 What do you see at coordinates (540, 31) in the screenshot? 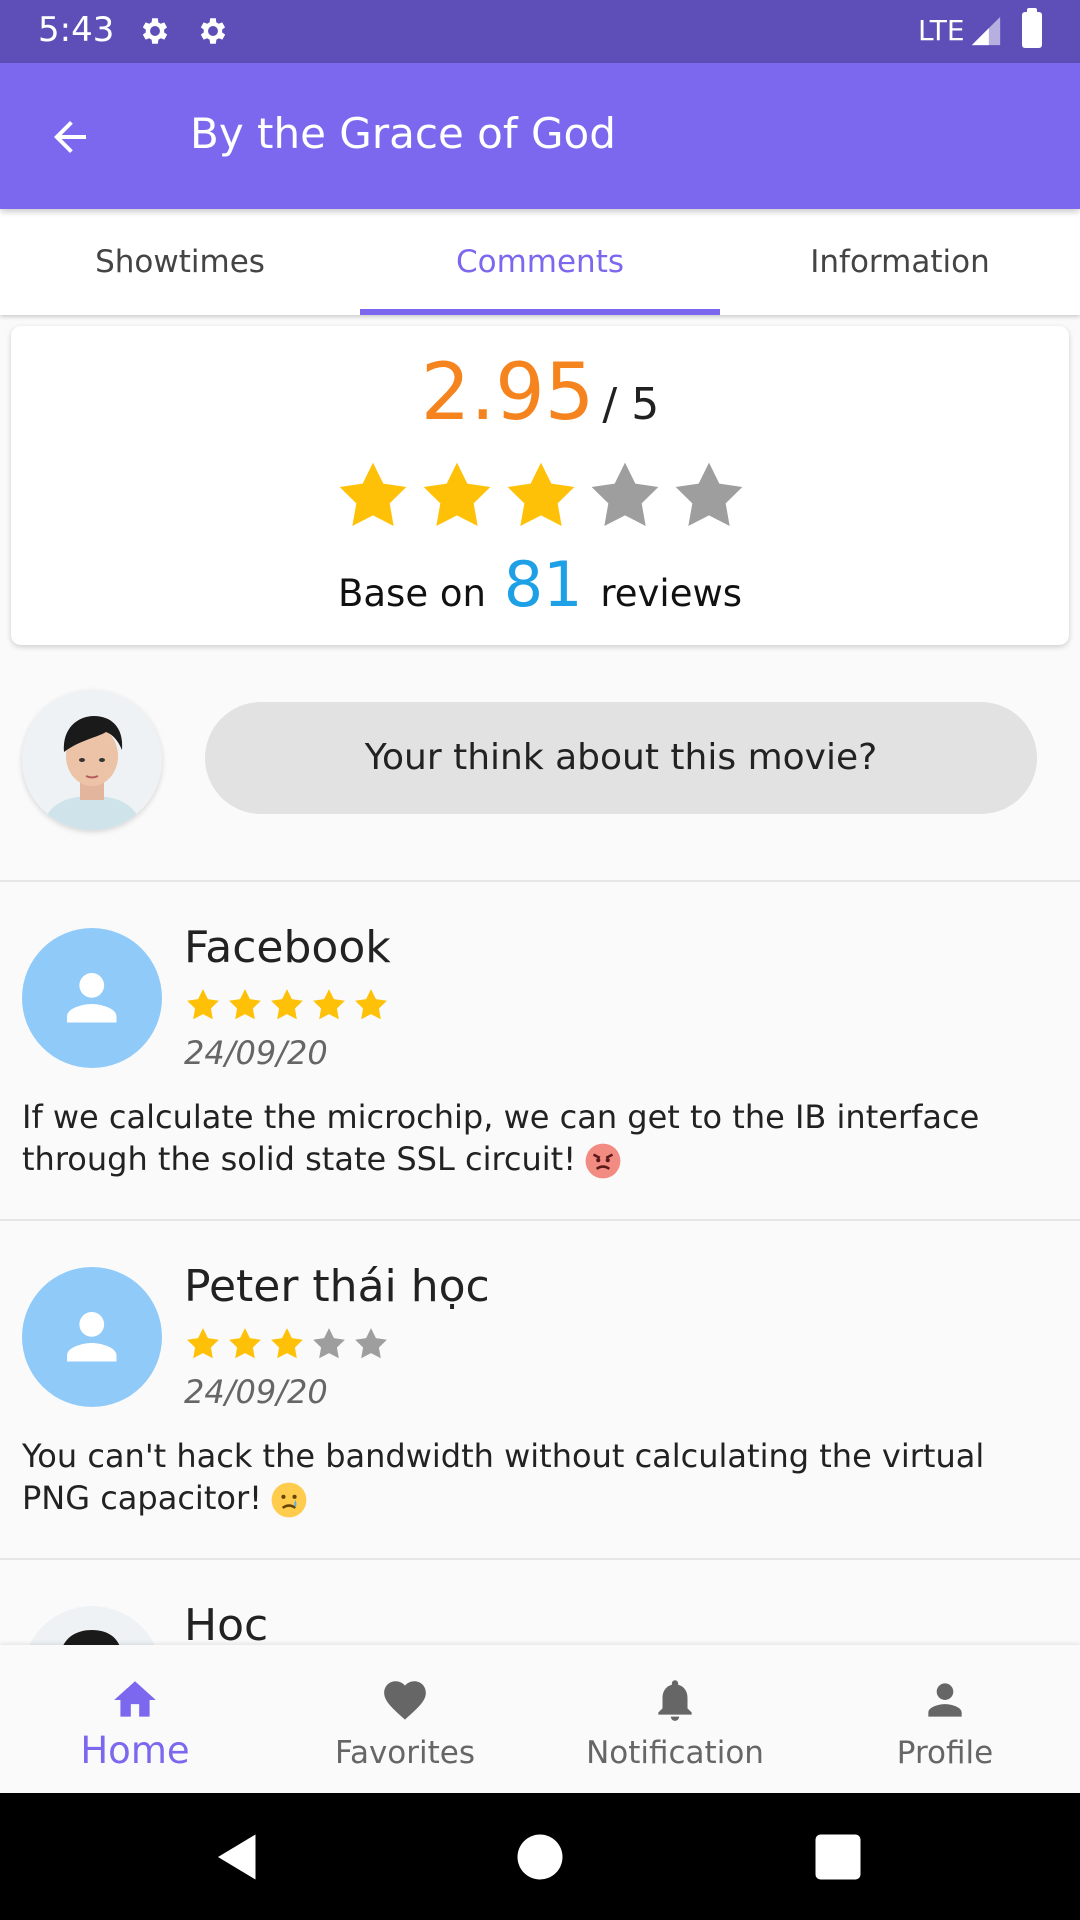
I see `status-bar: 5:43 LTE` at bounding box center [540, 31].